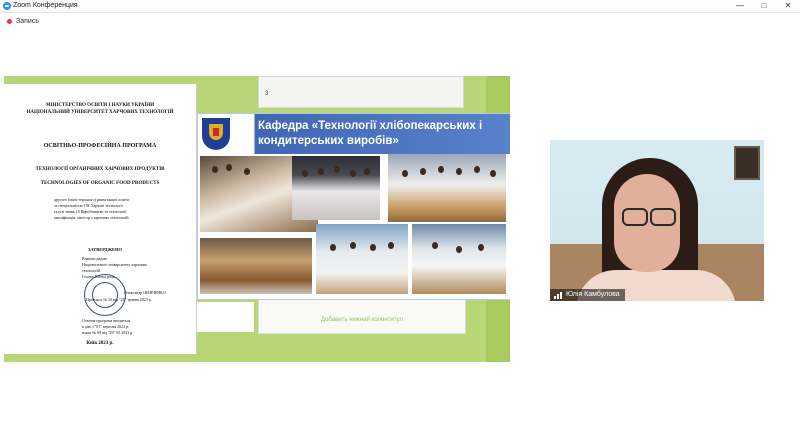 The image size is (800, 426). I want to click on photo-group-students, so click(336, 188).